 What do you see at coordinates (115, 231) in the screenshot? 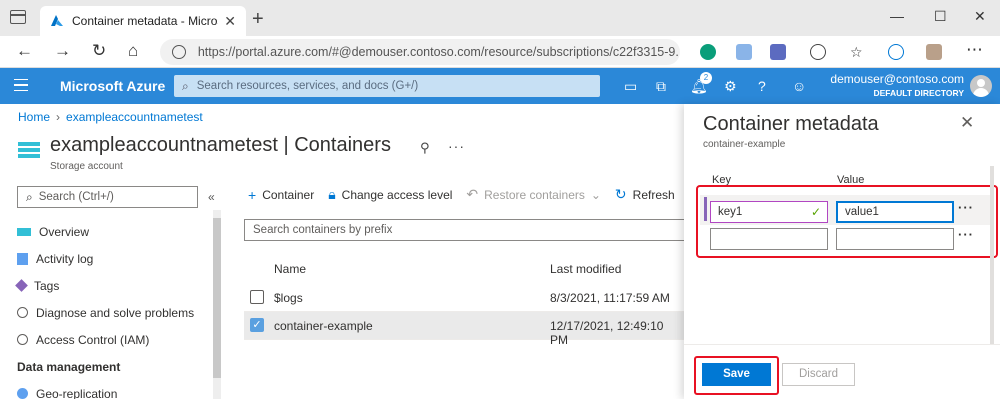
I see `sidebar-item-overview: Overview` at bounding box center [115, 231].